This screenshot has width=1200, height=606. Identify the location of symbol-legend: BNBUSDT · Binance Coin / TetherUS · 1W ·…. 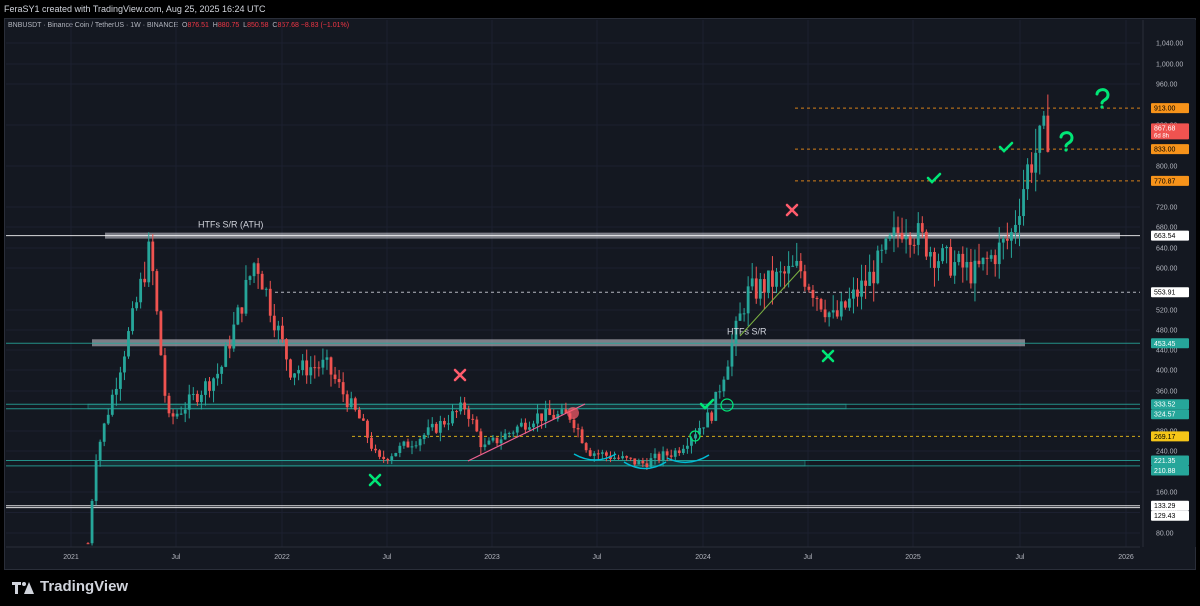
(178, 25).